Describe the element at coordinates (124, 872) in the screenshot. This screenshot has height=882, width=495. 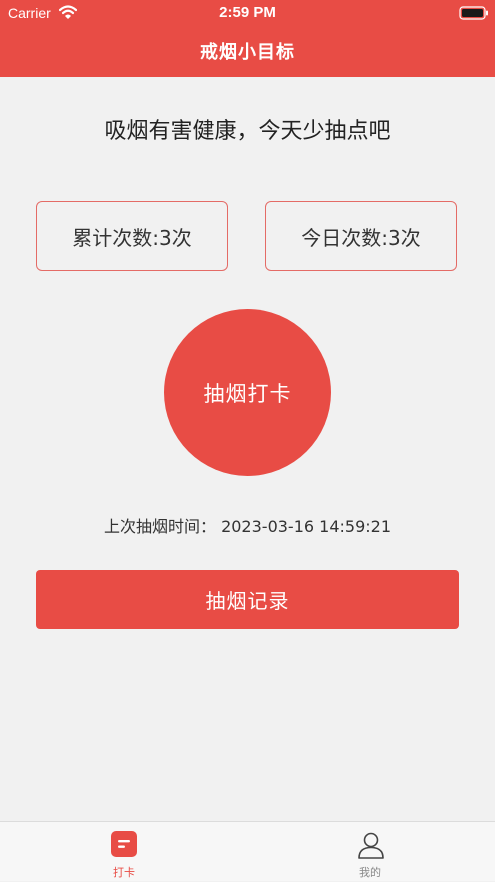
I see `tab-label: 打卡` at that location.